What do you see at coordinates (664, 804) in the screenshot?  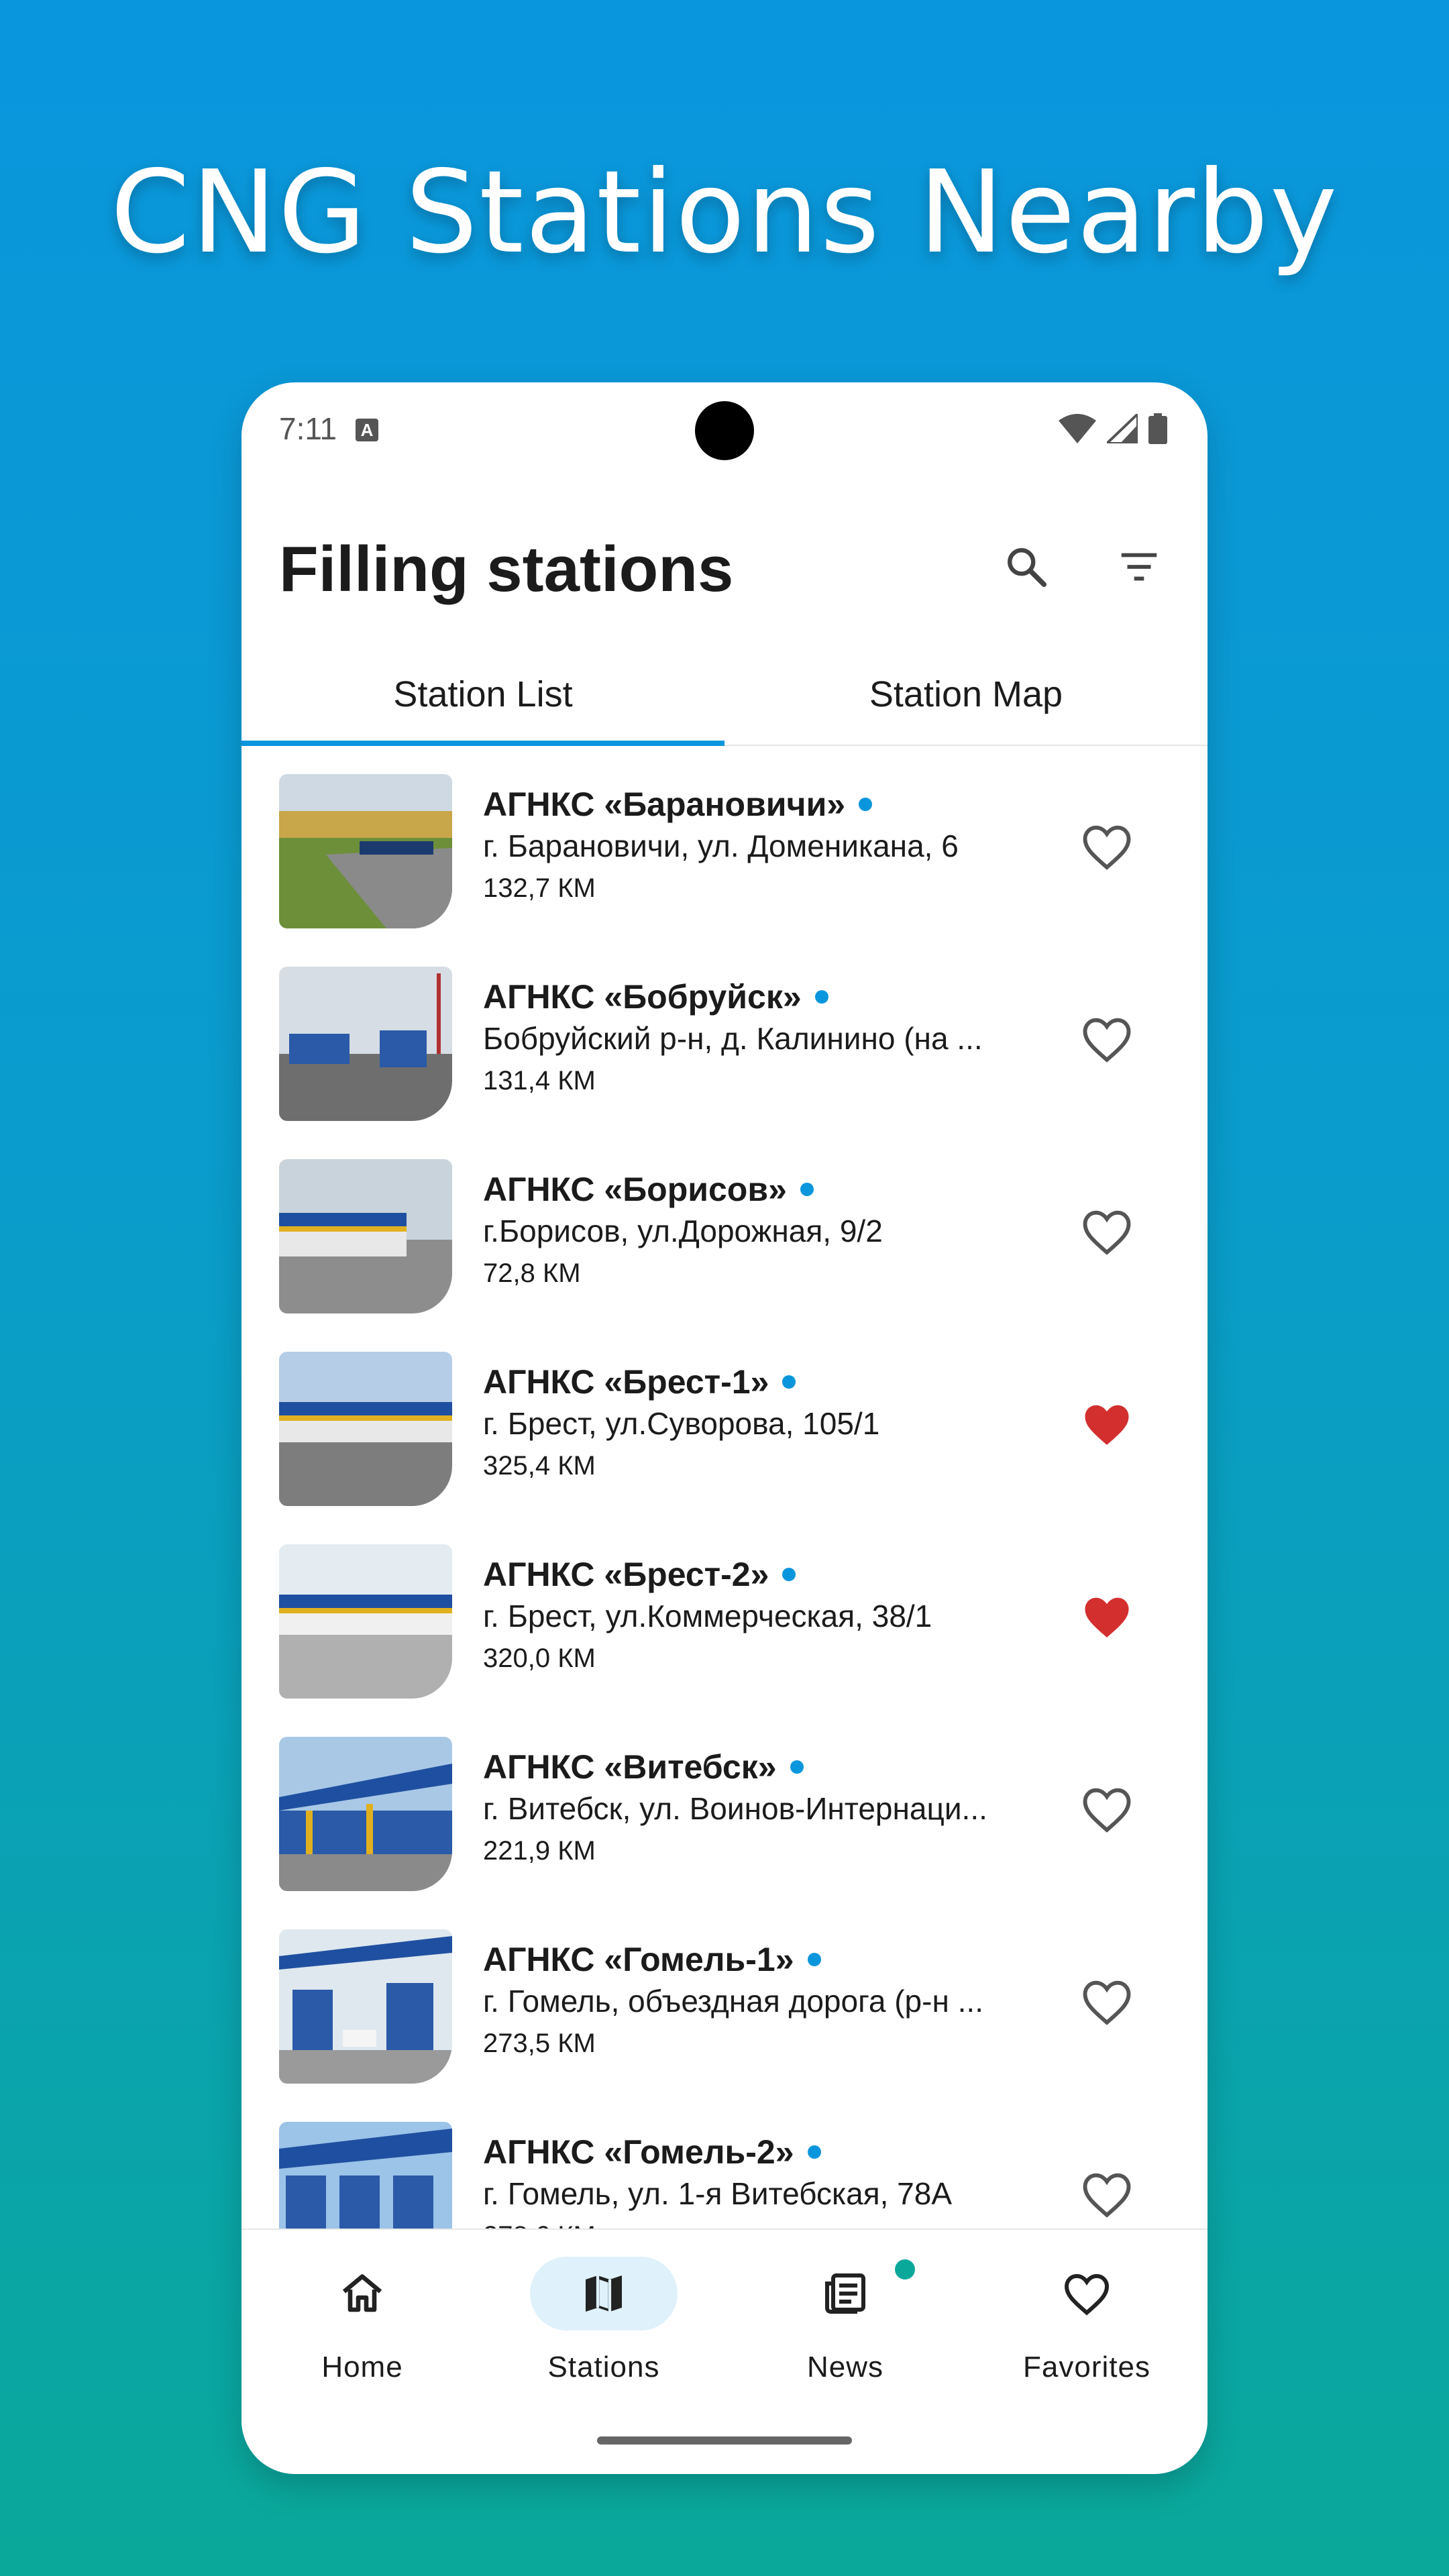 I see `station-name: АГНКС «Барановичи»` at bounding box center [664, 804].